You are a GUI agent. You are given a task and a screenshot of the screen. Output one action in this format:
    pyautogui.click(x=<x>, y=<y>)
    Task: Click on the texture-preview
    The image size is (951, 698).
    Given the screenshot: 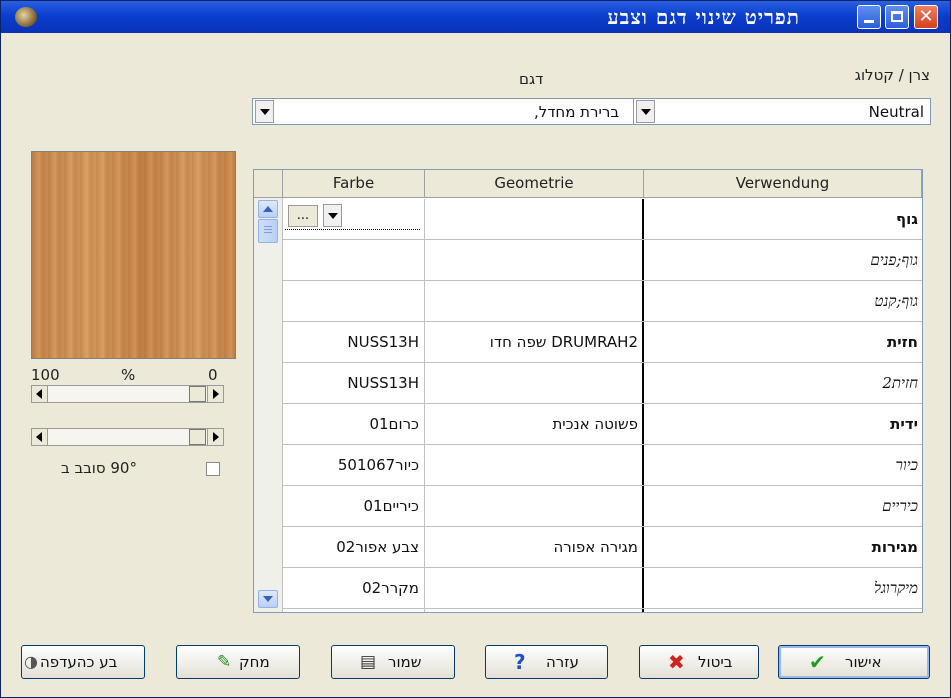 What is the action you would take?
    pyautogui.click(x=133, y=255)
    